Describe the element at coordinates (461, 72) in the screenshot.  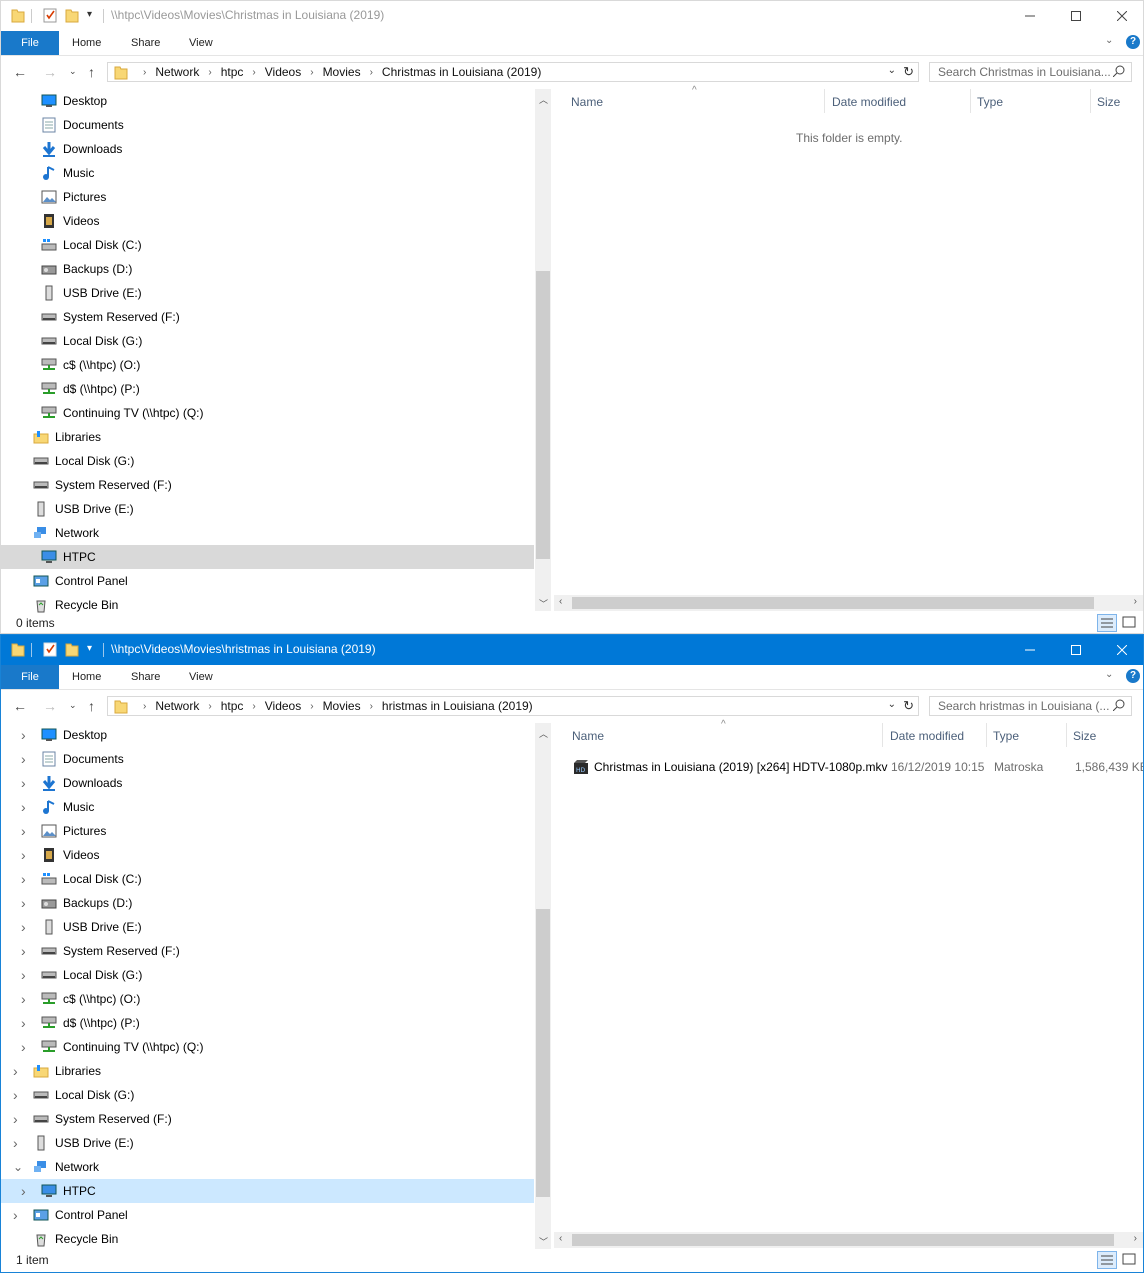
I see `breadcrumb-current: Christmas in Louisiana (2019)` at that location.